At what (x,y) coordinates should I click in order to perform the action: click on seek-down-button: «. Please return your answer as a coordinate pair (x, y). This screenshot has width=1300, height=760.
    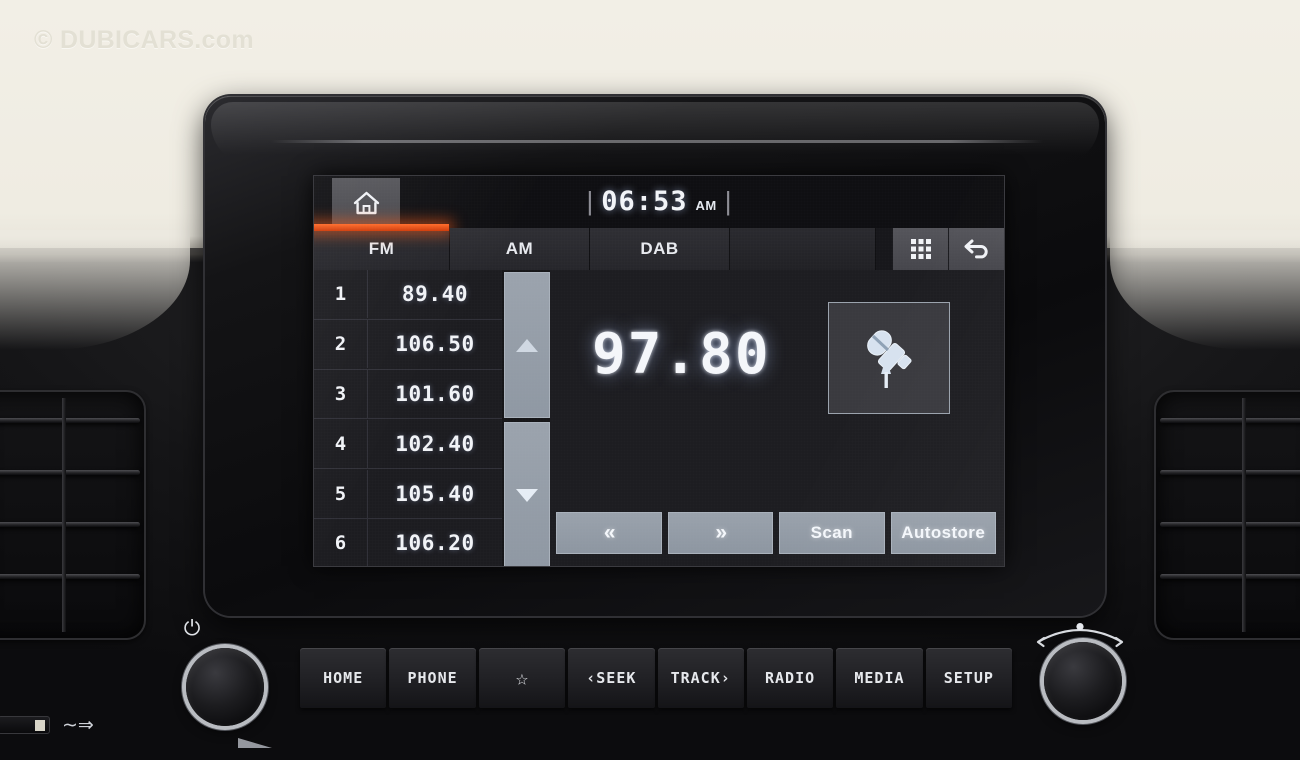
    Looking at the image, I should click on (609, 533).